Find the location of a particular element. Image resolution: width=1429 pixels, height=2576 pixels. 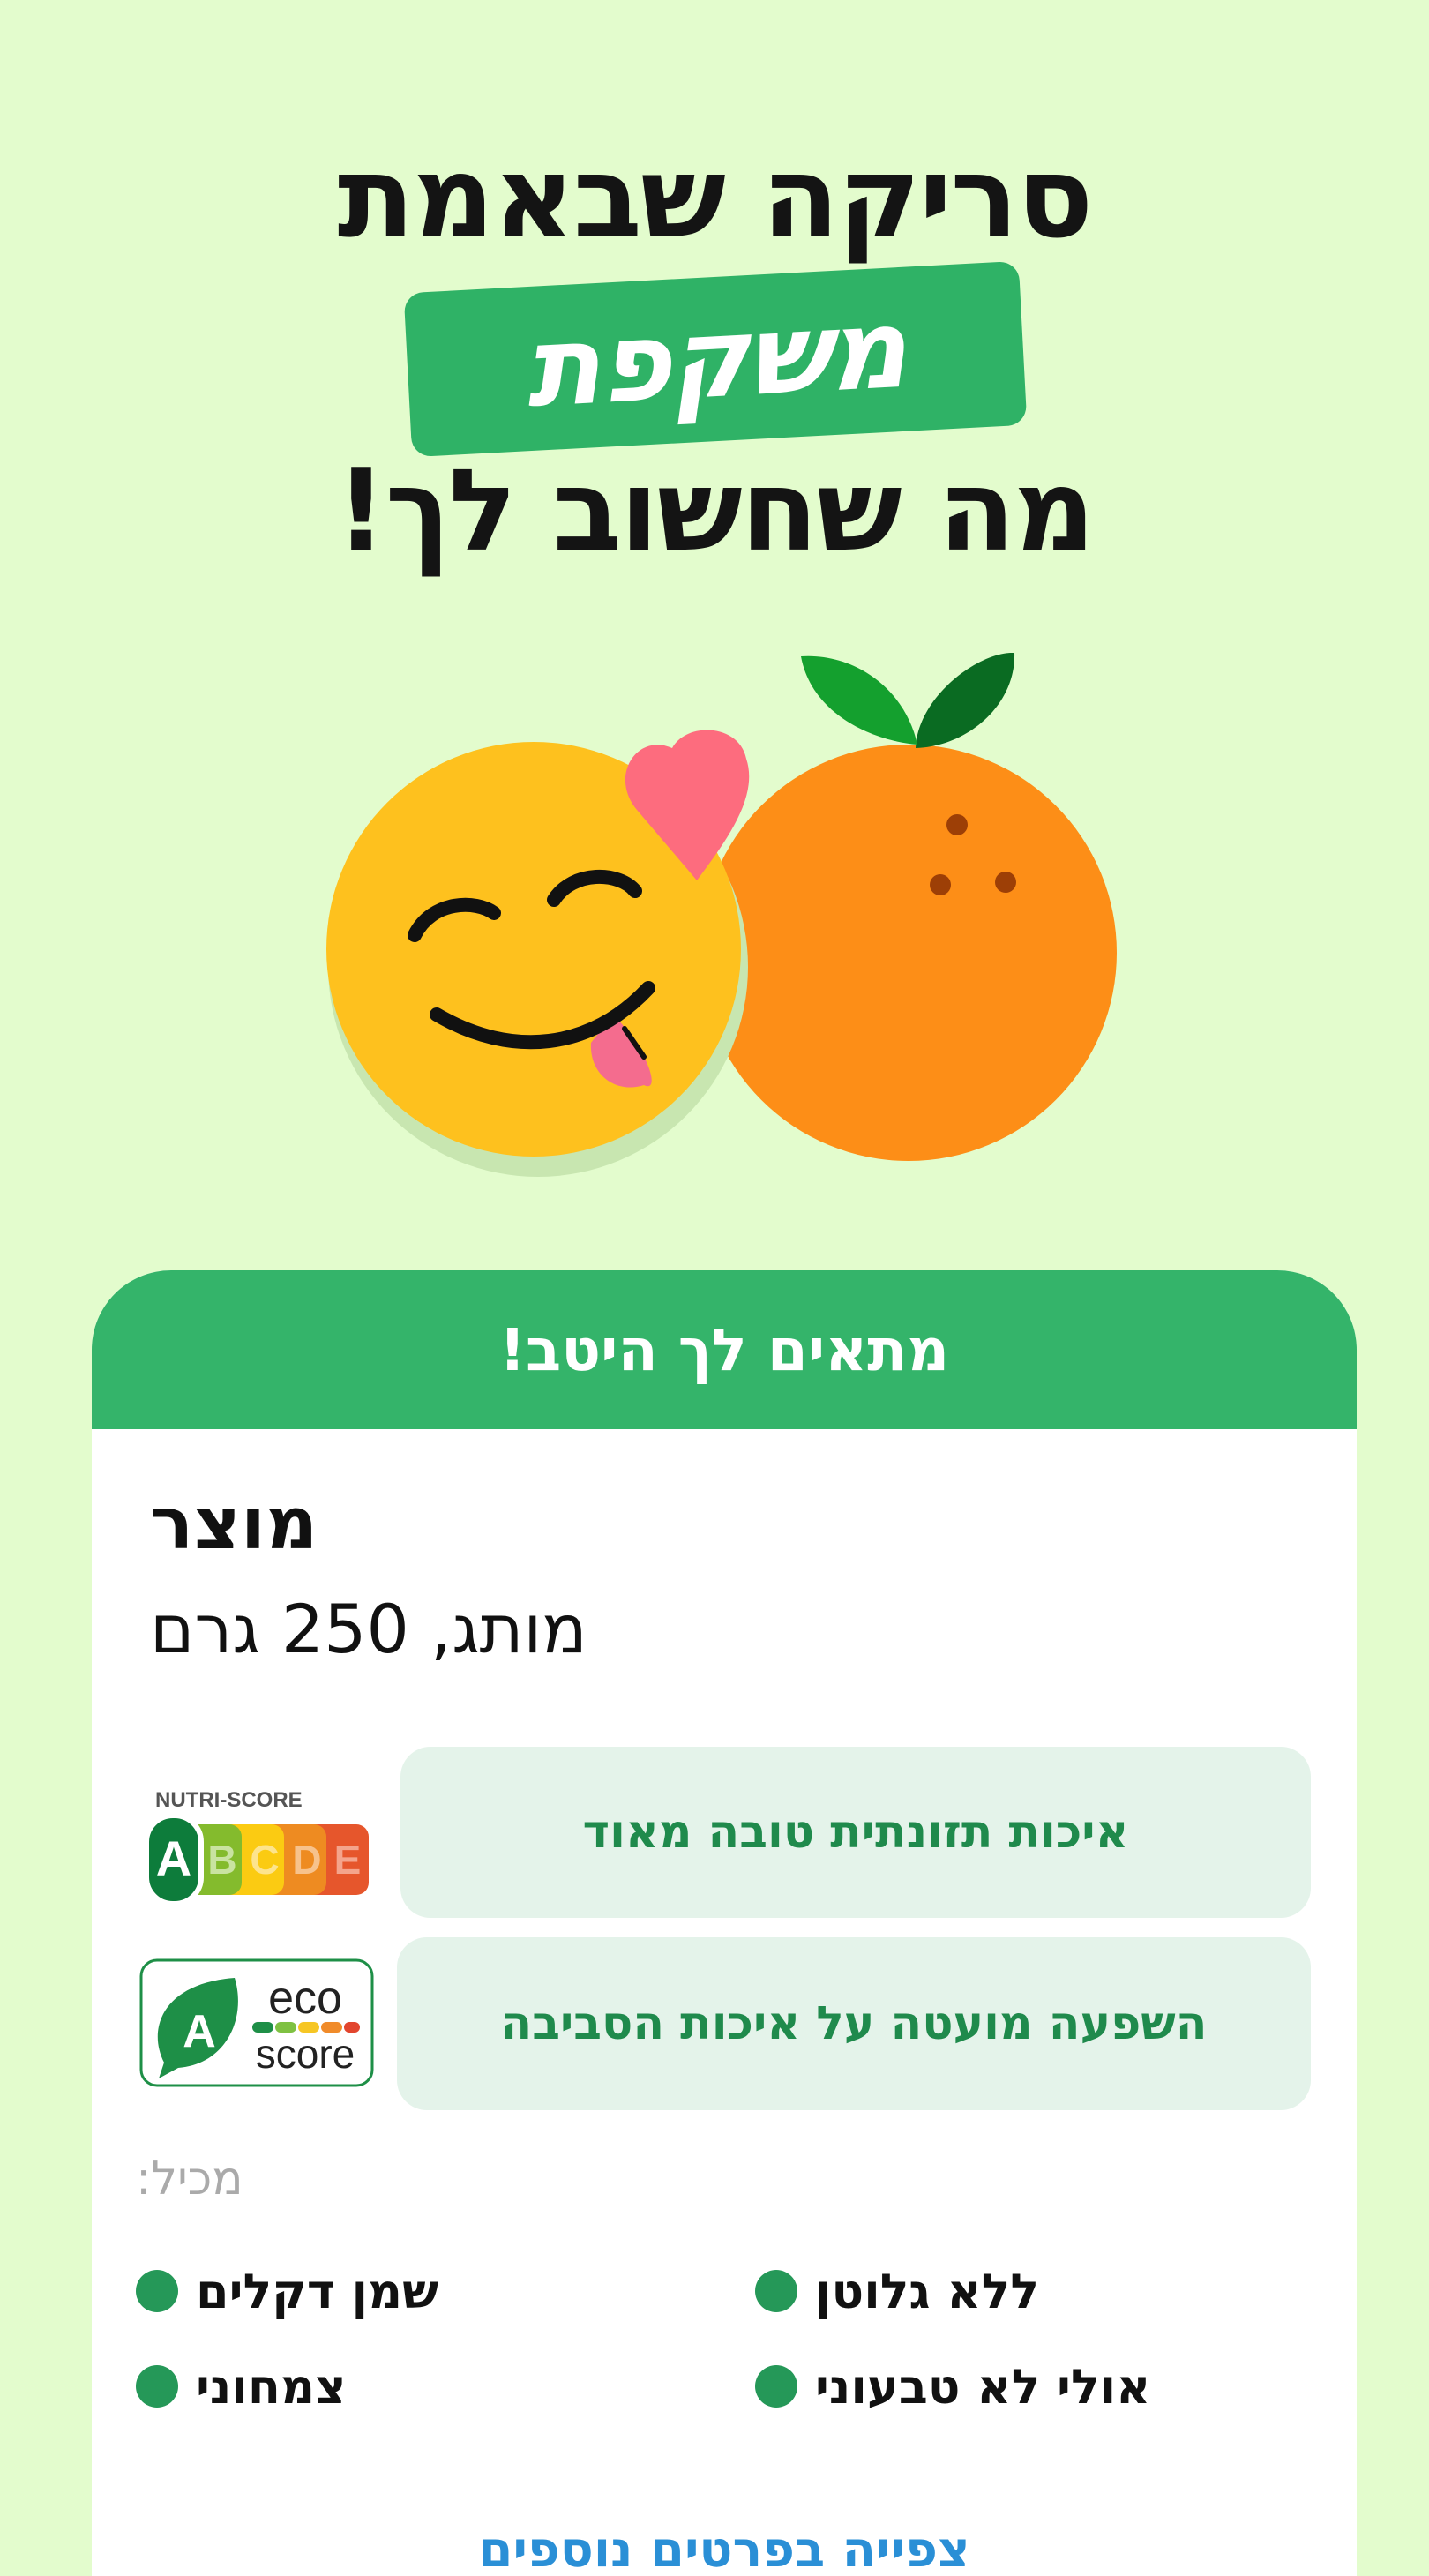

nutrition-quality-badge: איכות תזונתית טובה מאוד is located at coordinates (855, 1833).